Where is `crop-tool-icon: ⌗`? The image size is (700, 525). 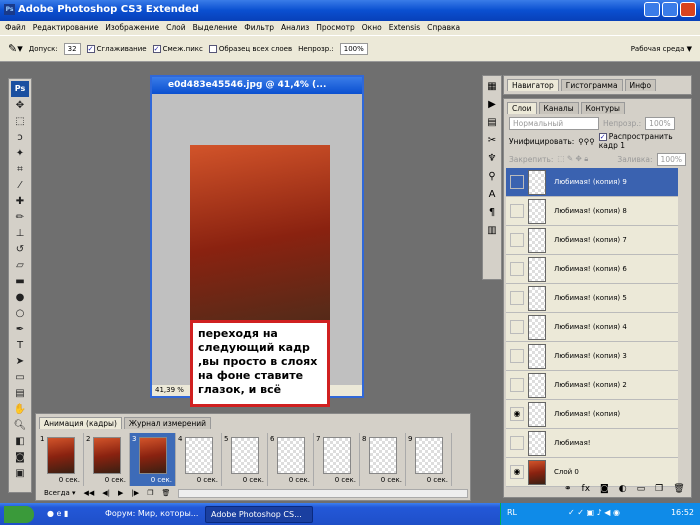
crop-tool-icon: ⌗ is located at coordinates (20, 170).